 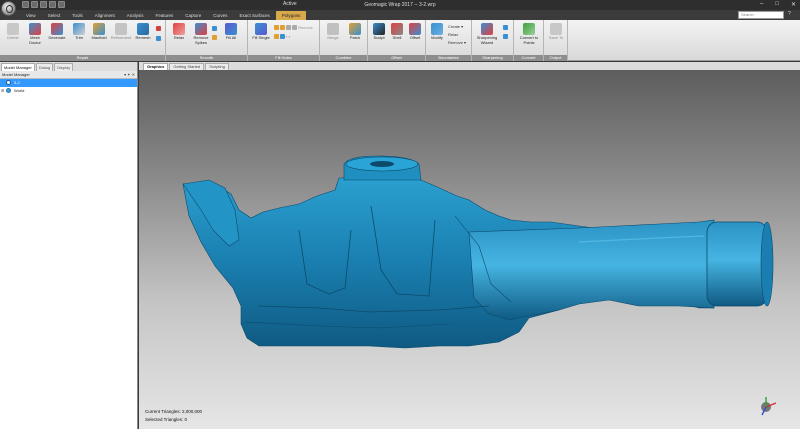 I want to click on tab-scripting: Scripting, so click(x=217, y=66).